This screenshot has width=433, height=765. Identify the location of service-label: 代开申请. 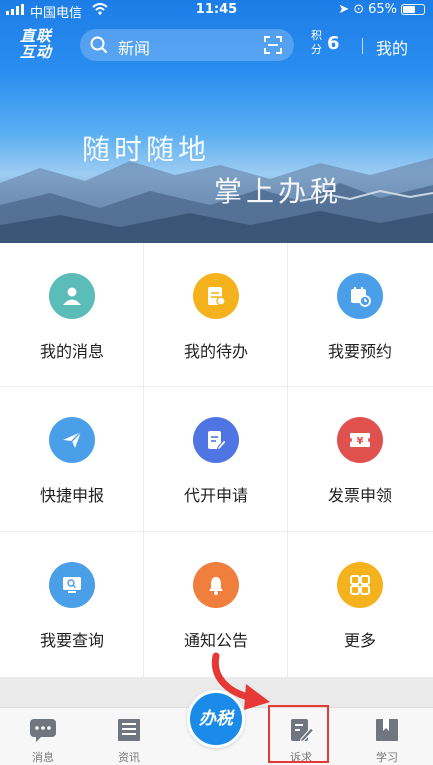
(215, 495).